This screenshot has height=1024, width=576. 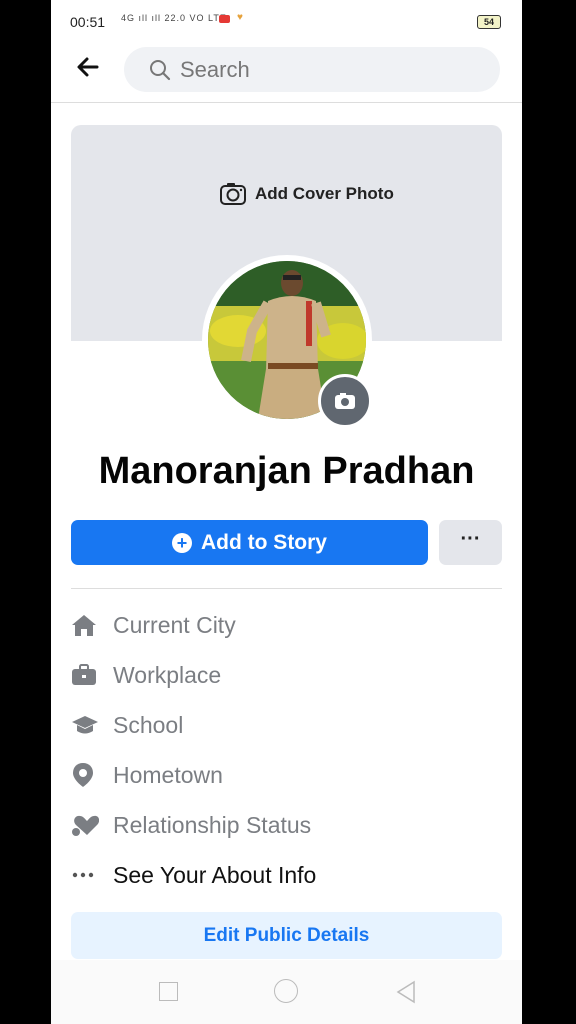 What do you see at coordinates (324, 193) in the screenshot?
I see `add-cover-photo-label: Add Cover Photo` at bounding box center [324, 193].